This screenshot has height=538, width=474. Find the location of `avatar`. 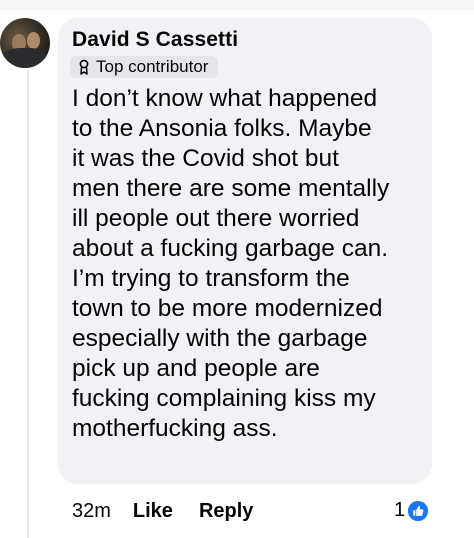

avatar is located at coordinates (25, 43).